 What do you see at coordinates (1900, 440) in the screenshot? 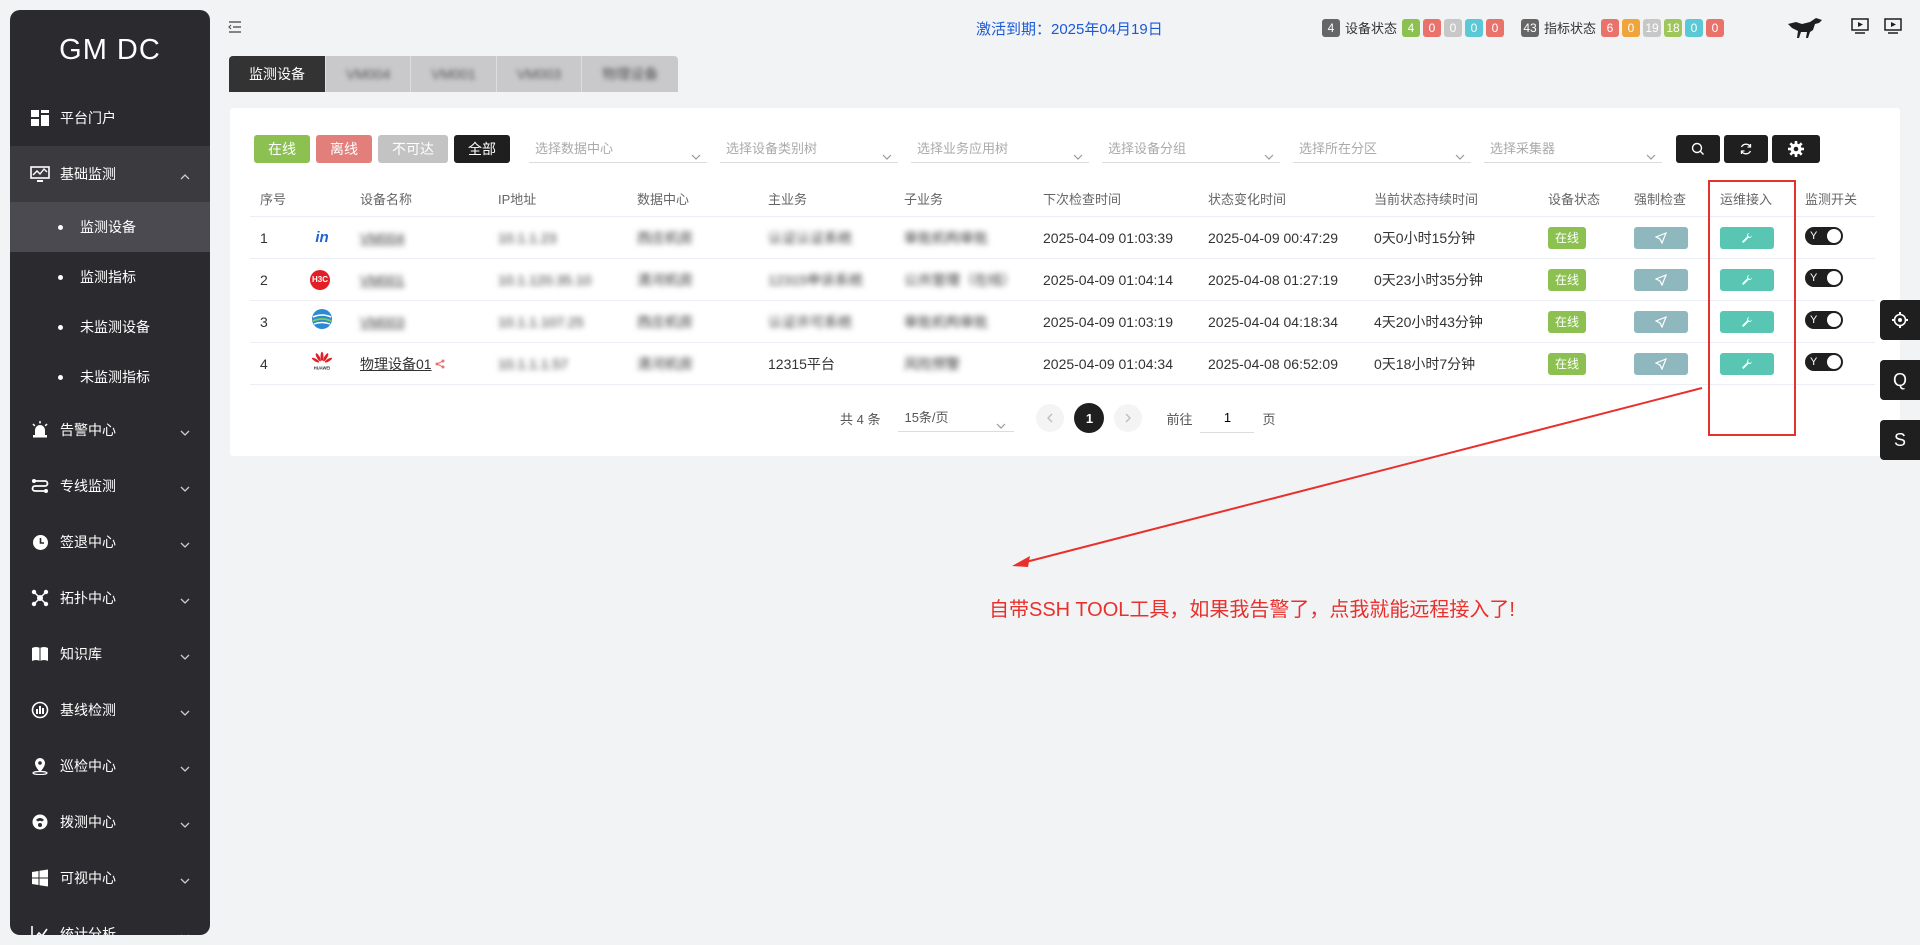
I see `floating-s-button: S` at bounding box center [1900, 440].